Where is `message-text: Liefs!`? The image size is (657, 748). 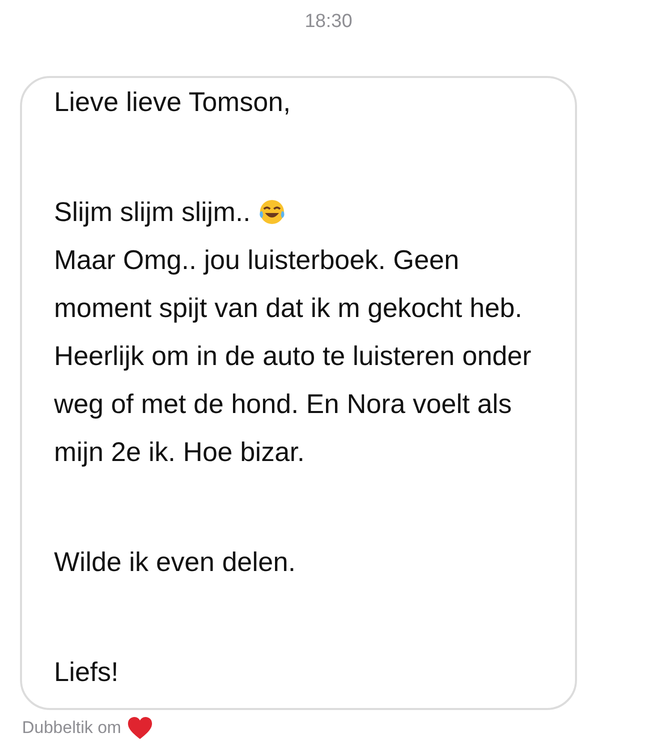 message-text: Liefs! is located at coordinates (87, 672).